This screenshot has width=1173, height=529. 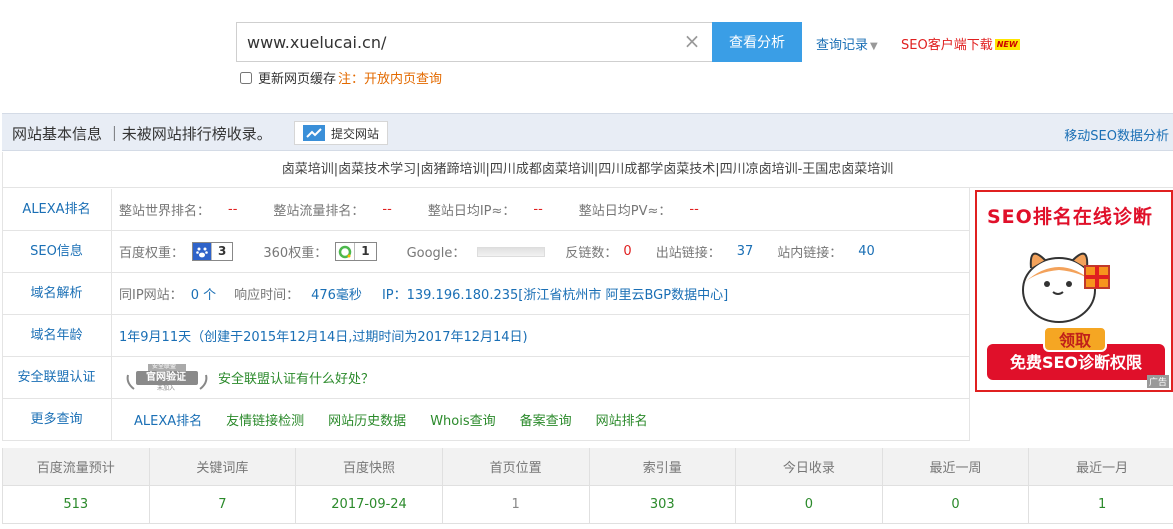 I want to click on close-icon: ×, so click(x=692, y=41).